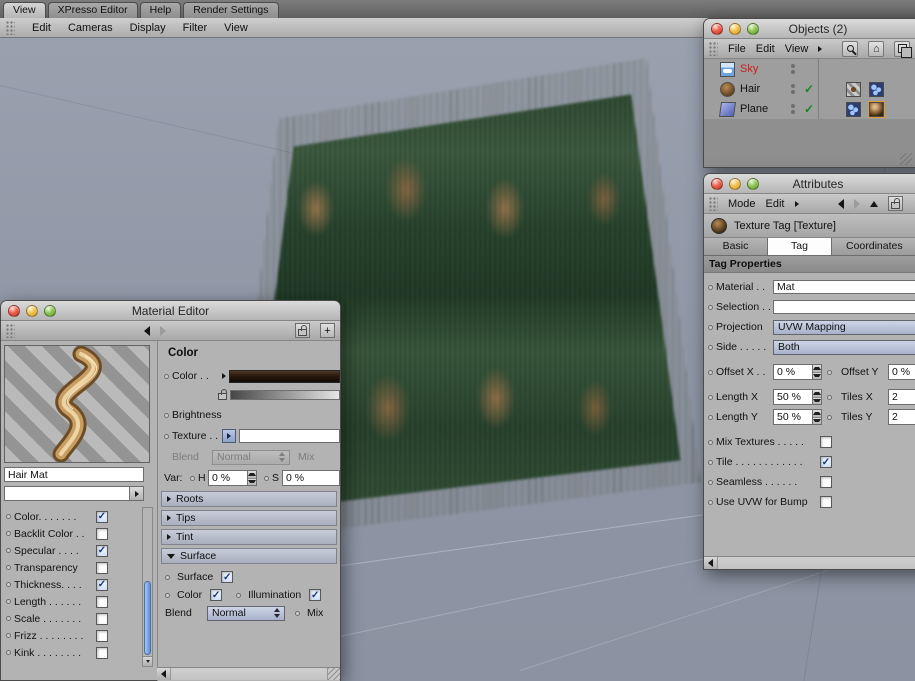  What do you see at coordinates (793, 397) in the screenshot?
I see `length-x-field: 50 %` at bounding box center [793, 397].